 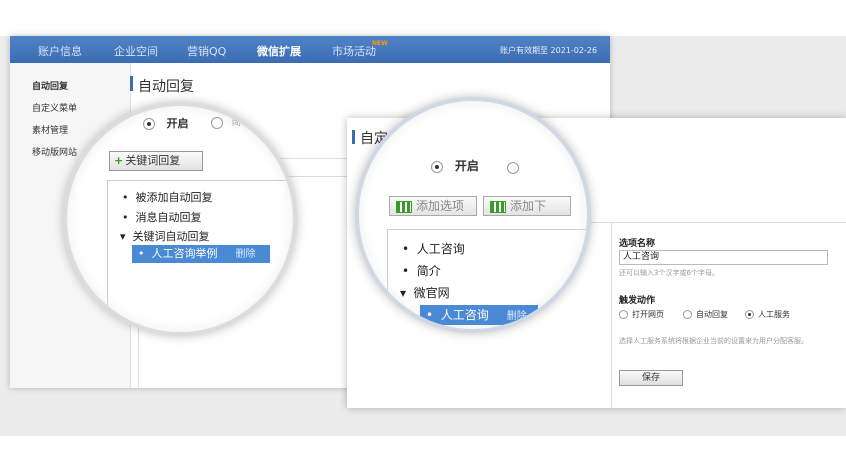 I want to click on tree-item-keyword-reply: ▾ 关键词自动回复, so click(x=165, y=236).